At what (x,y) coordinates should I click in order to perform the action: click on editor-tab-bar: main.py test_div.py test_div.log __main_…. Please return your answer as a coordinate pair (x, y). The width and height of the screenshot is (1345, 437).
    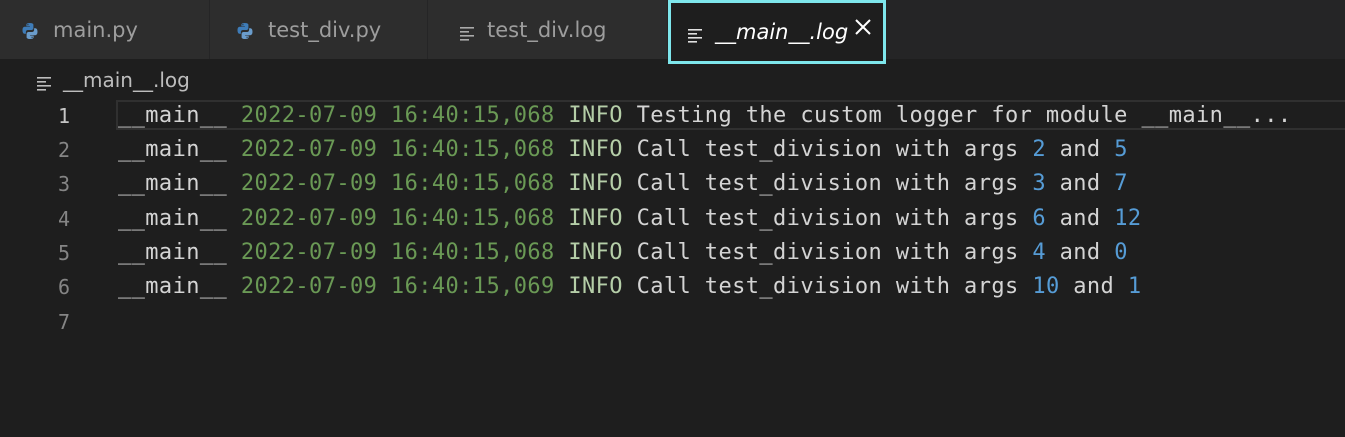
    Looking at the image, I should click on (672, 32).